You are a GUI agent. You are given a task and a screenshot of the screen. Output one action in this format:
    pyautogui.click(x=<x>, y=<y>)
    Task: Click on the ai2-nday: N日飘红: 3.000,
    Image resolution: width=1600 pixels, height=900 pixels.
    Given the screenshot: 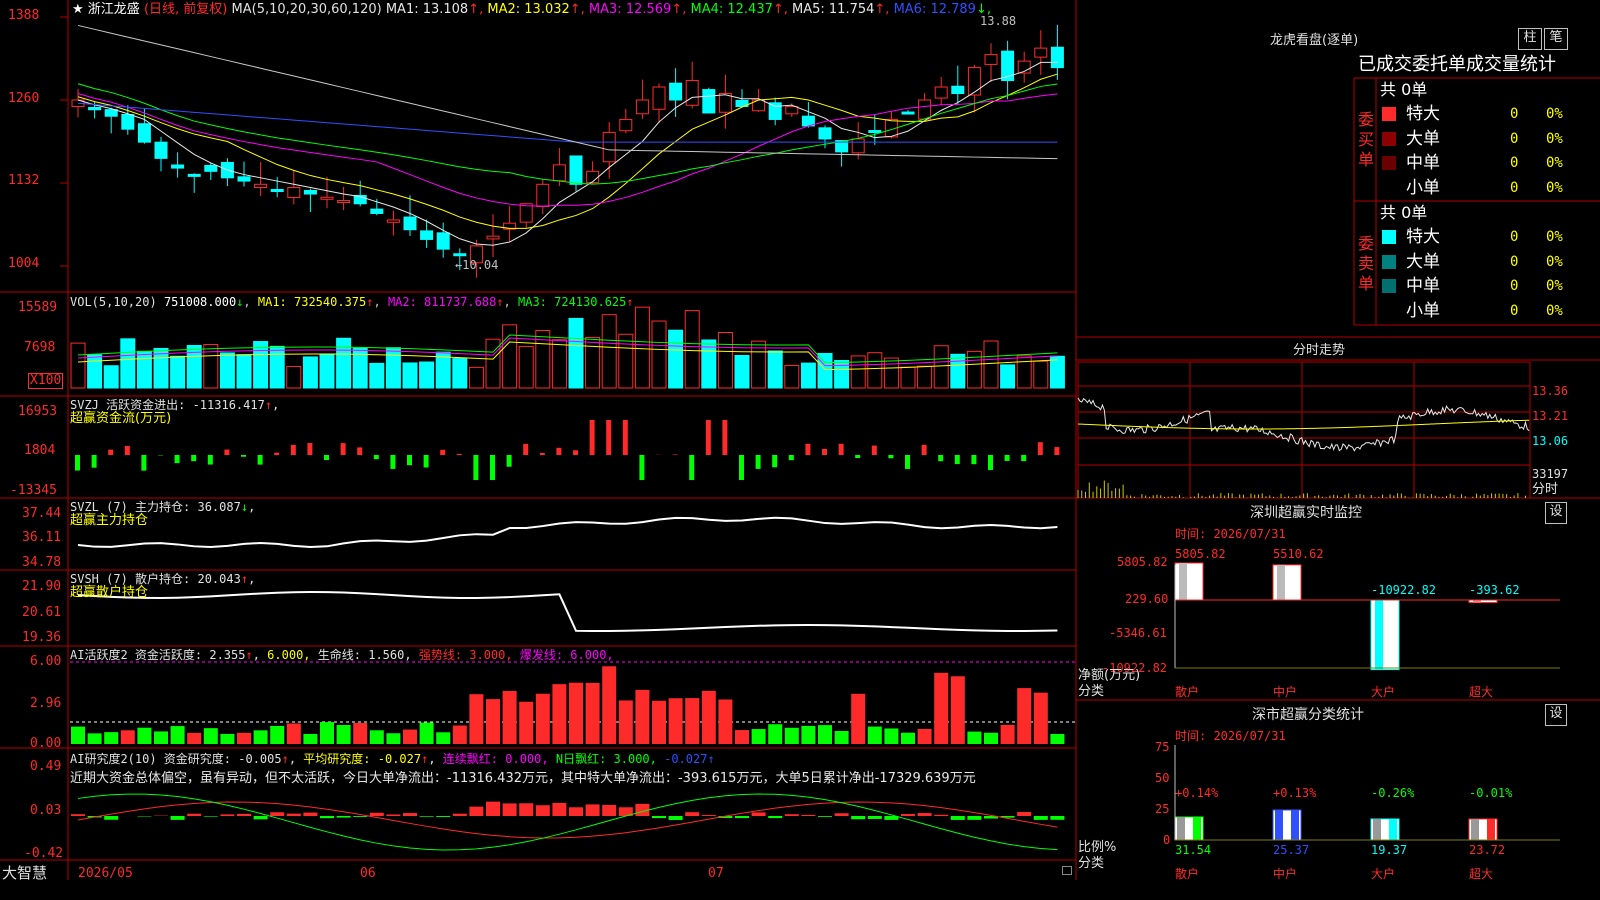 What is the action you would take?
    pyautogui.click(x=606, y=759)
    